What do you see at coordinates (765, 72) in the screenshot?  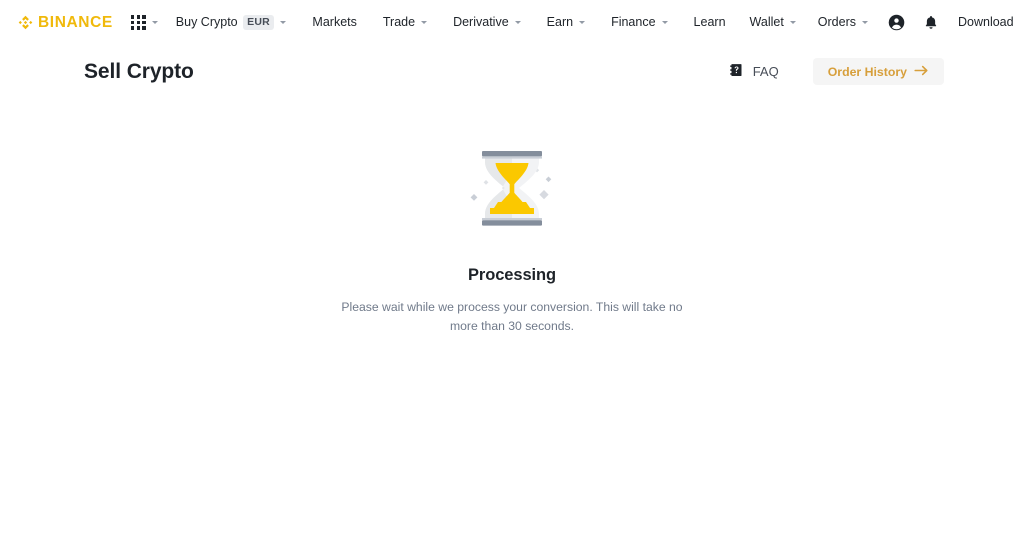 I see `faq-label: FAQ` at bounding box center [765, 72].